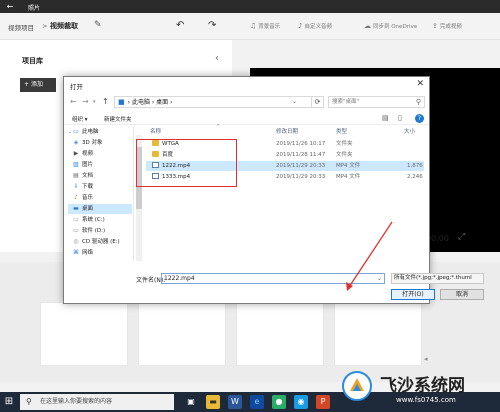  I want to click on help-icon: ?, so click(419, 118).